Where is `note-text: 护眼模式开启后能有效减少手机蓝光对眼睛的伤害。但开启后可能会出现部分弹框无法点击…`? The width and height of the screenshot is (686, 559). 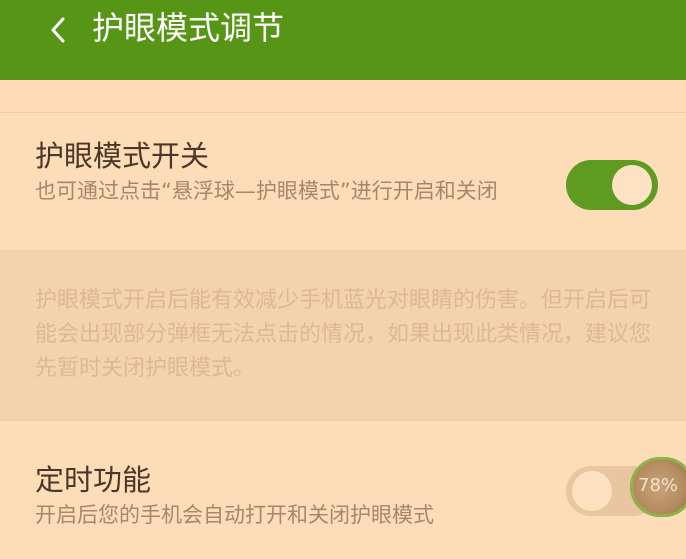 note-text: 护眼模式开启后能有效减少手机蓝光对眼睛的伤害。但开启后可能会出现部分弹框无法点击… is located at coordinates (343, 334).